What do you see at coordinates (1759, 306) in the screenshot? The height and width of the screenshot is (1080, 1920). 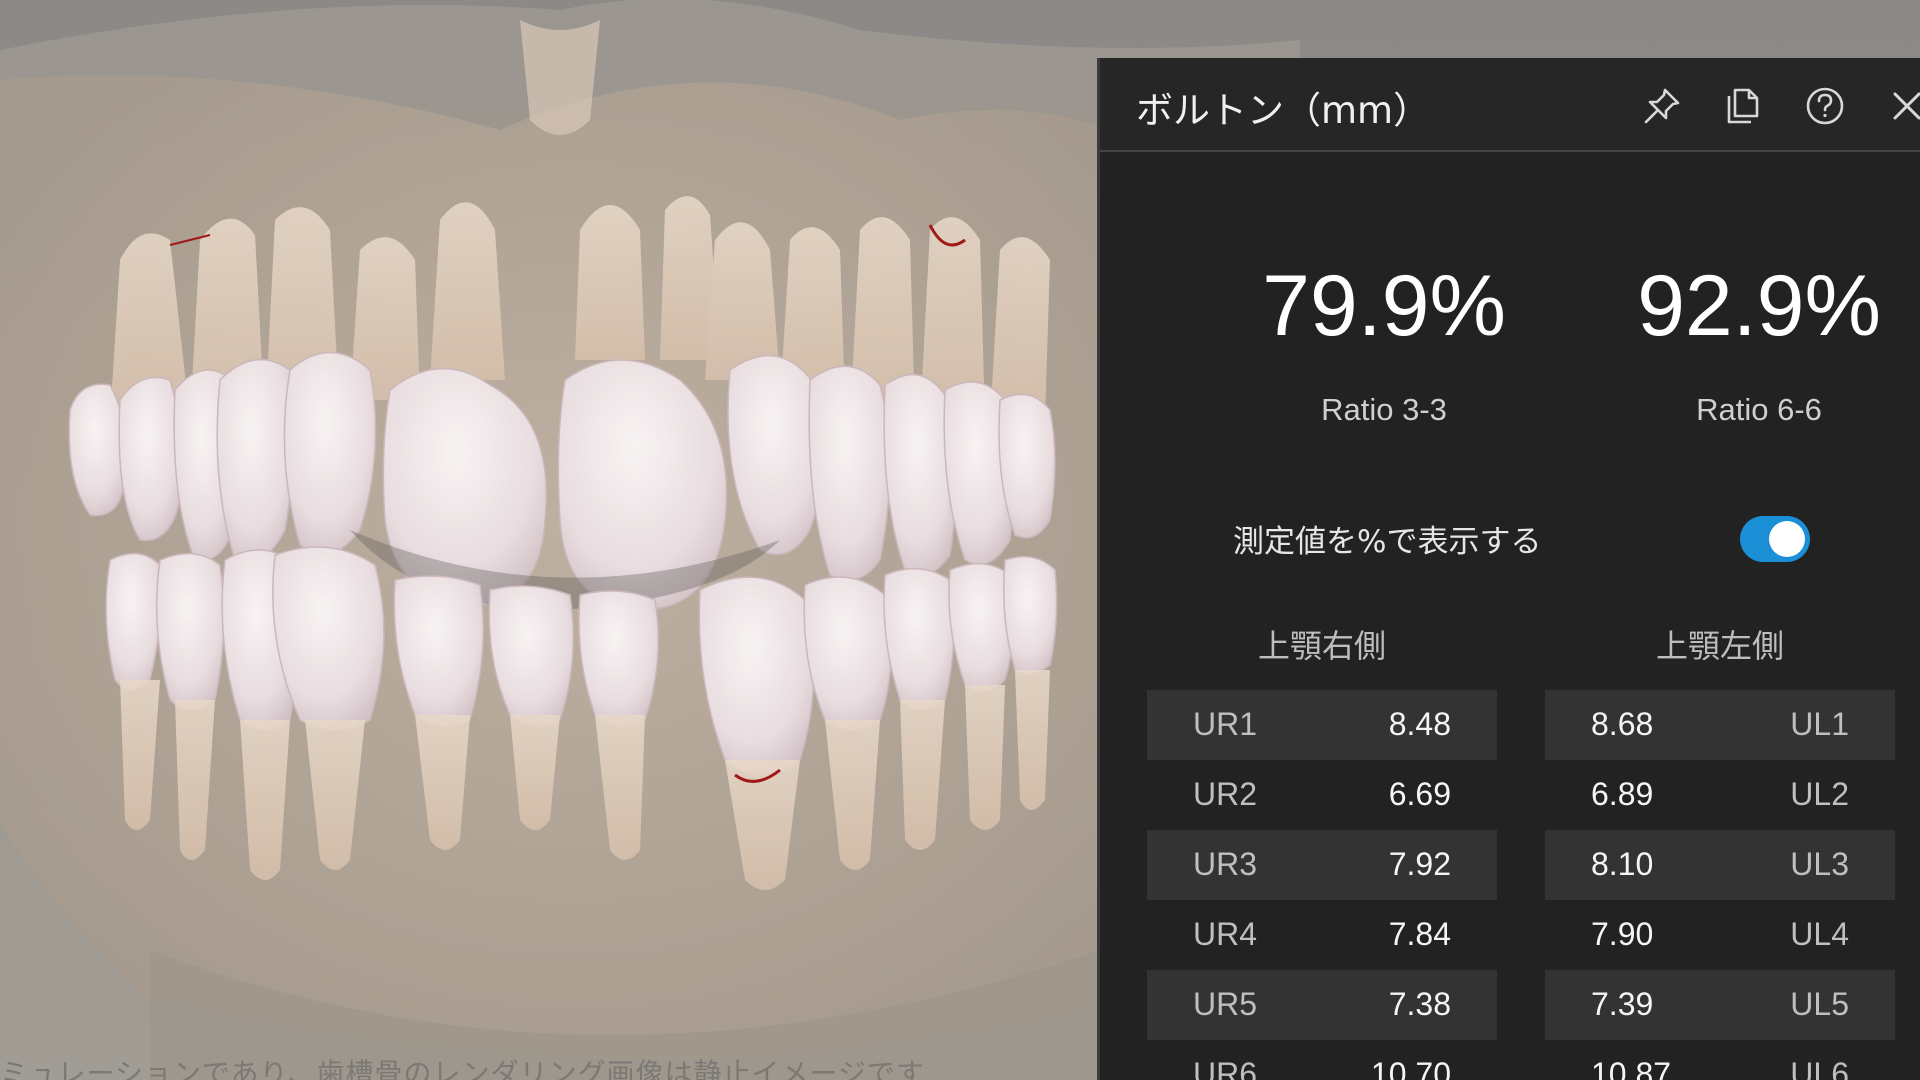 I see `ratio-6-6-value: 92.9%` at bounding box center [1759, 306].